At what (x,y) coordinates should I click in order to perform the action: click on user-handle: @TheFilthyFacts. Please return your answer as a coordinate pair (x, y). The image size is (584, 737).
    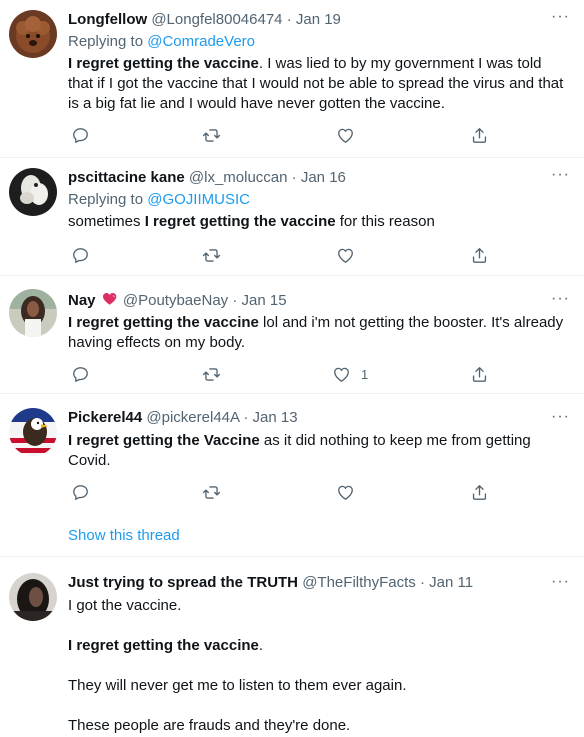
    Looking at the image, I should click on (359, 582).